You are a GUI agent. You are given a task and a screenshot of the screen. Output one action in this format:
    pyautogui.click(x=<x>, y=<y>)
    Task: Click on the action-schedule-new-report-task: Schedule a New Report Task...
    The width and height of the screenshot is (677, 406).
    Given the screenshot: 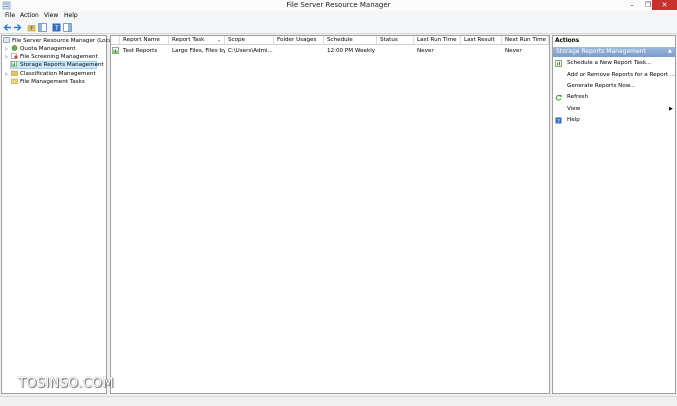 What is the action you would take?
    pyautogui.click(x=609, y=63)
    